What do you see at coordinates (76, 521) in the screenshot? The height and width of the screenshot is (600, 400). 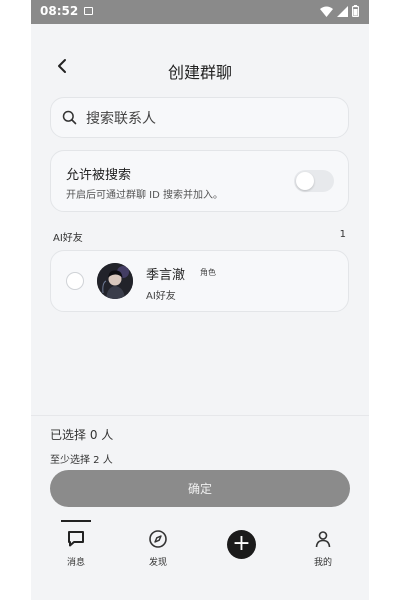 I see `nav-active-indicator` at bounding box center [76, 521].